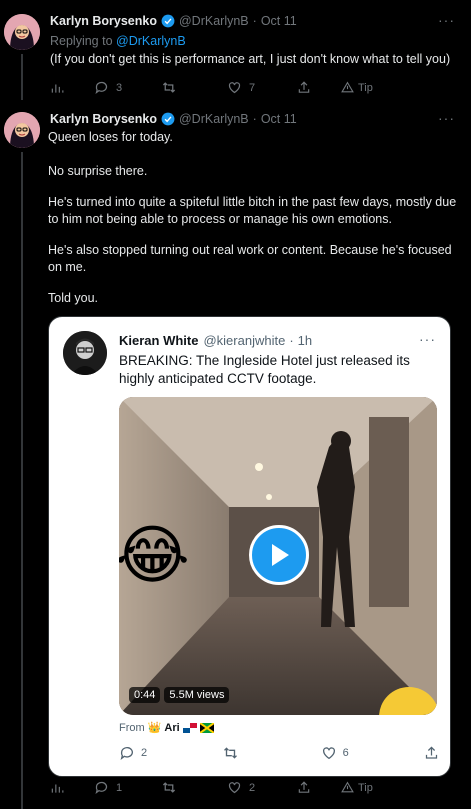 The image size is (471, 809). I want to click on quote-author-name: Kieran White, so click(158, 340).